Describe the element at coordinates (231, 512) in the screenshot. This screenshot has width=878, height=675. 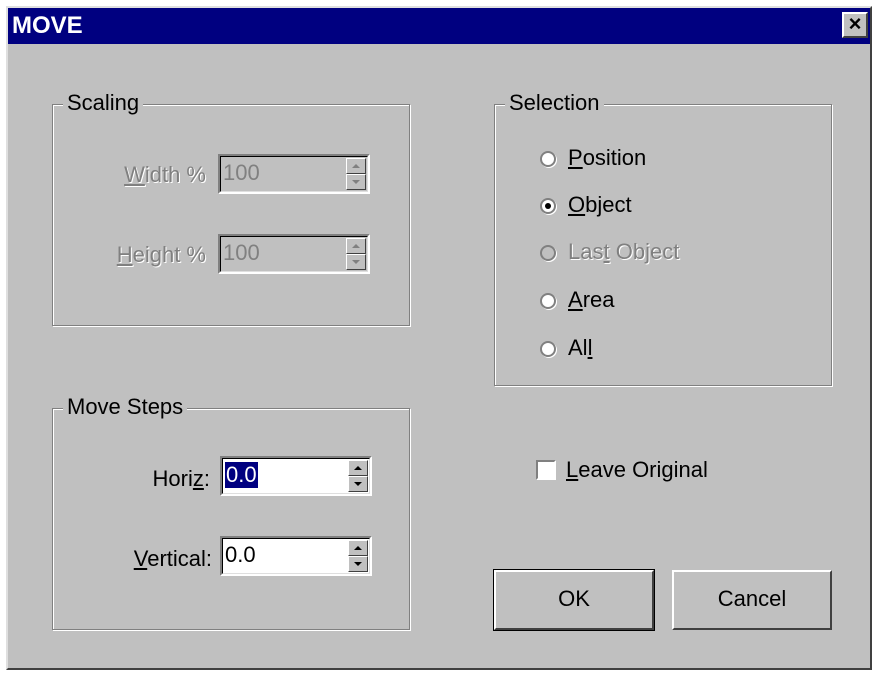
I see `move-steps-group: Move Steps` at that location.